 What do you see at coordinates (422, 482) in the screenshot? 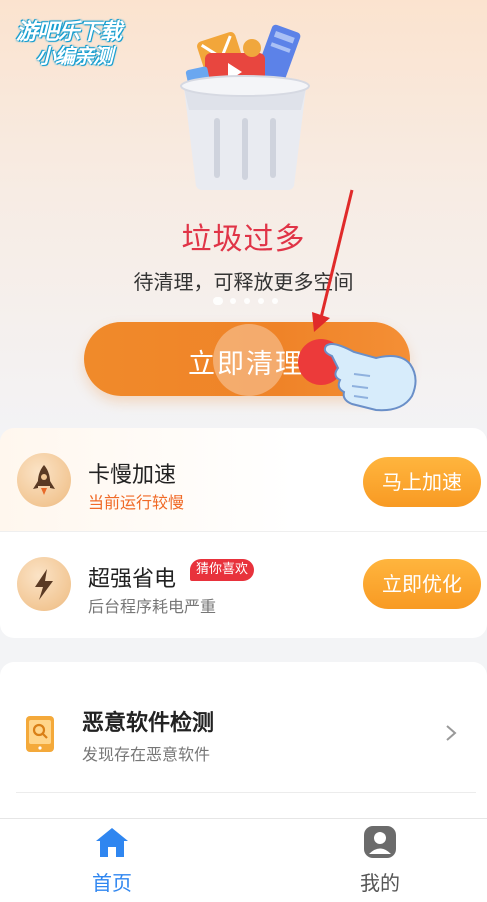
I see `speed-up-button: 马上加速` at bounding box center [422, 482].